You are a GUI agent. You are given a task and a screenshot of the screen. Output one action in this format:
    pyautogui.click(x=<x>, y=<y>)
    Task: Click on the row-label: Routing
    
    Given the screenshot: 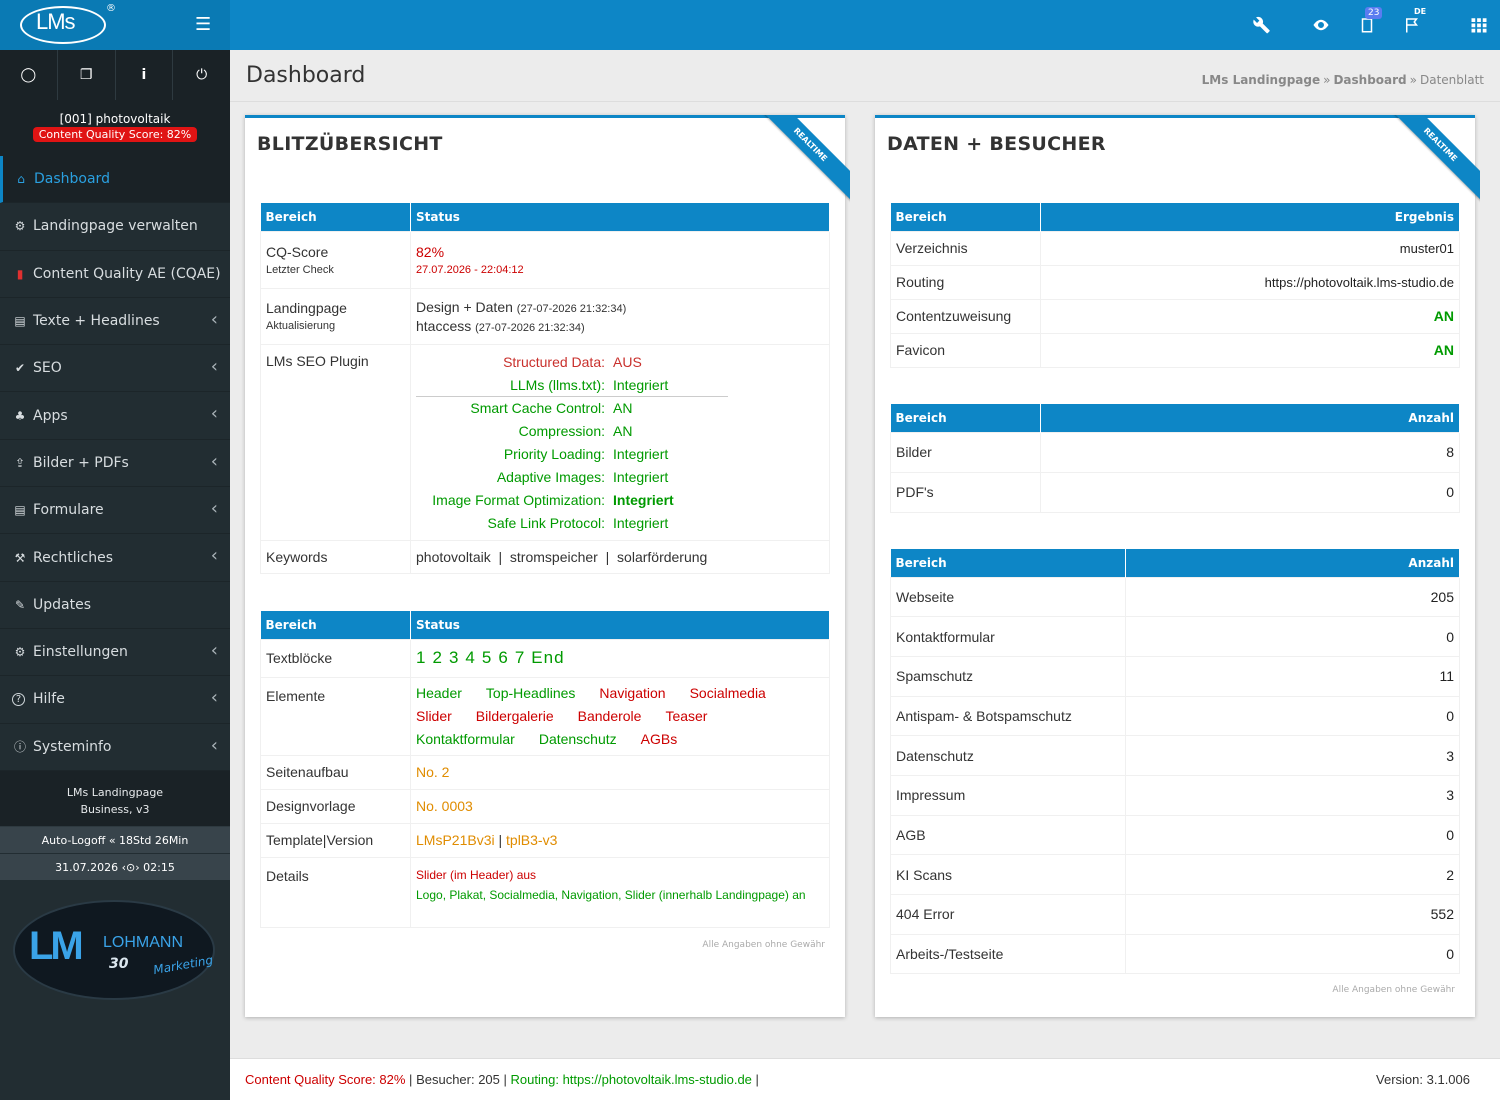 What is the action you would take?
    pyautogui.click(x=965, y=282)
    